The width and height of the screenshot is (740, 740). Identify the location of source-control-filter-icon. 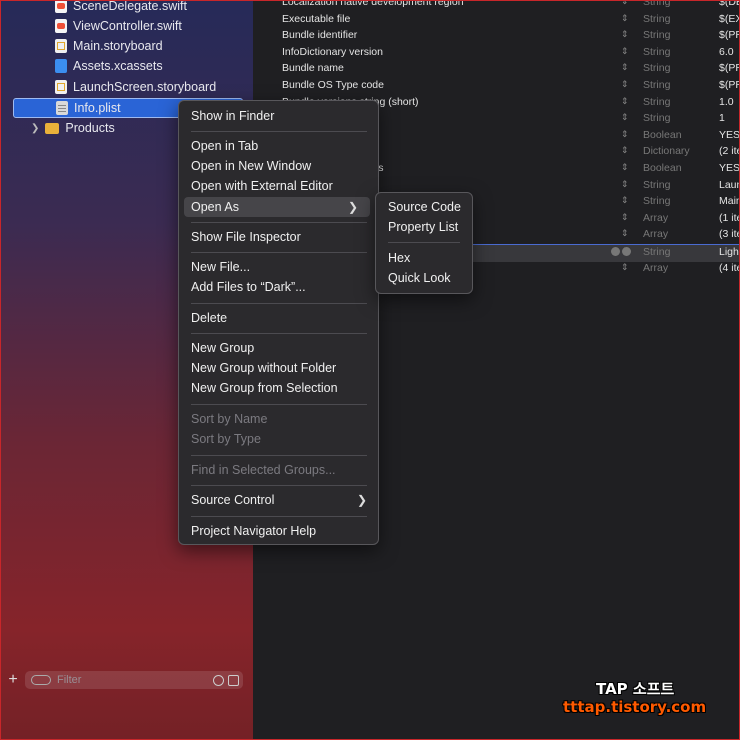
(233, 680).